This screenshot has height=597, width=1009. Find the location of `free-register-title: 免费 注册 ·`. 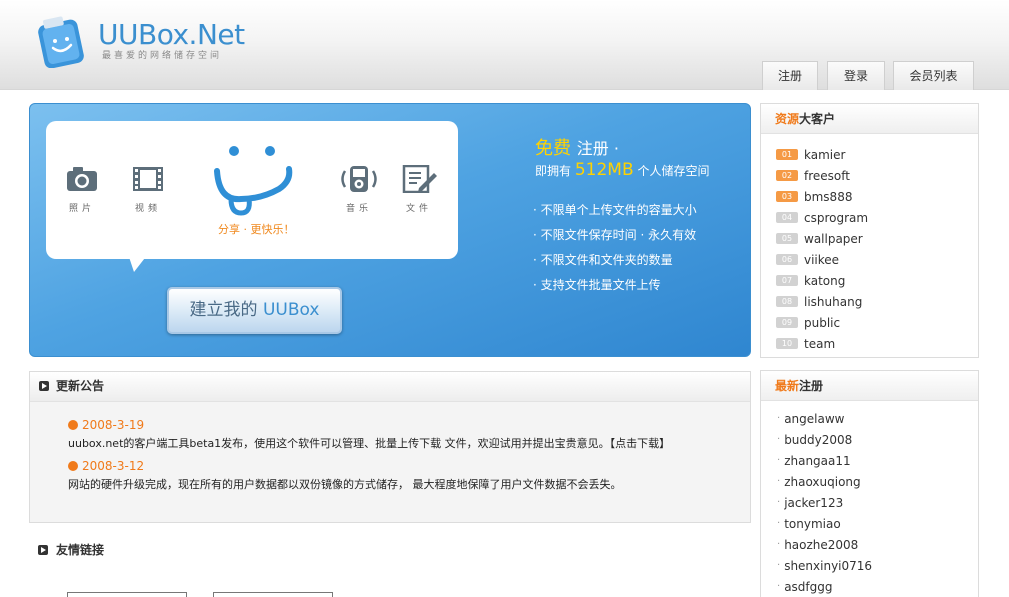

free-register-title: 免费 注册 · is located at coordinates (577, 147).